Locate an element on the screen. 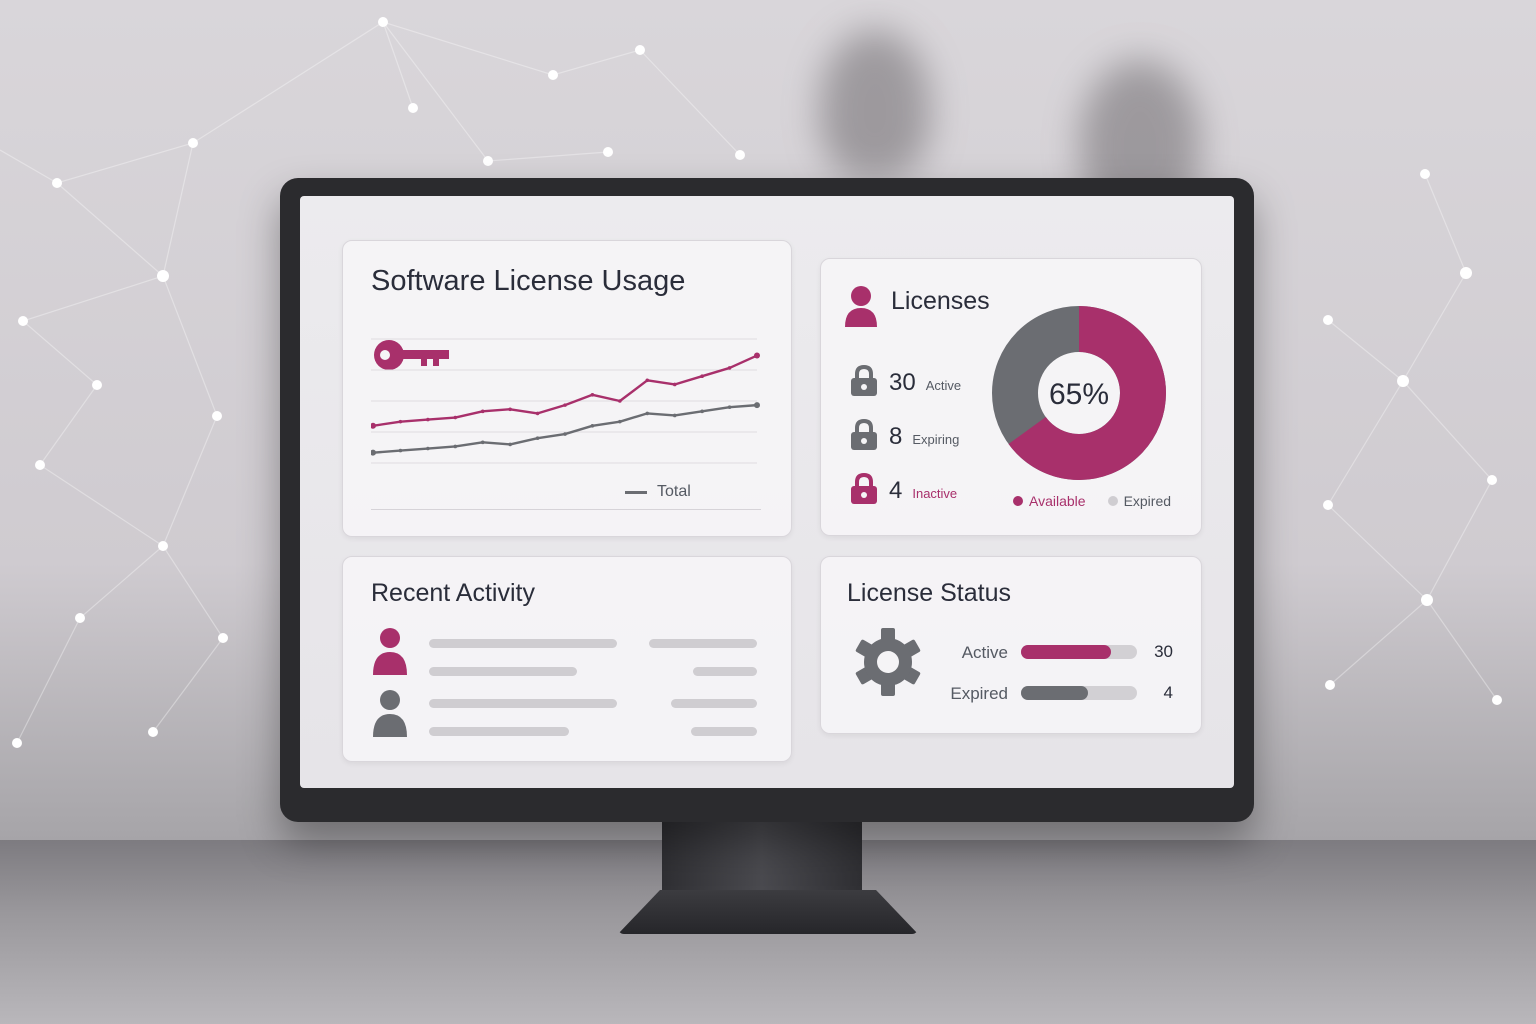 The height and width of the screenshot is (1024, 1536). legend-available-label: Available is located at coordinates (1057, 501).